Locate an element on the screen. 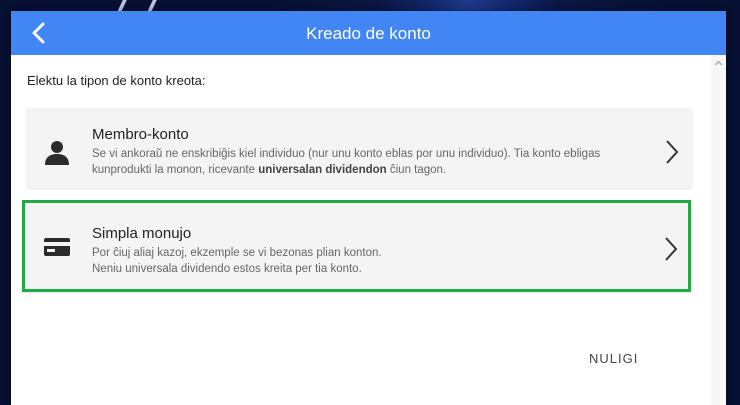 The image size is (740, 405). dialog-title: Kreado de konto is located at coordinates (368, 33).